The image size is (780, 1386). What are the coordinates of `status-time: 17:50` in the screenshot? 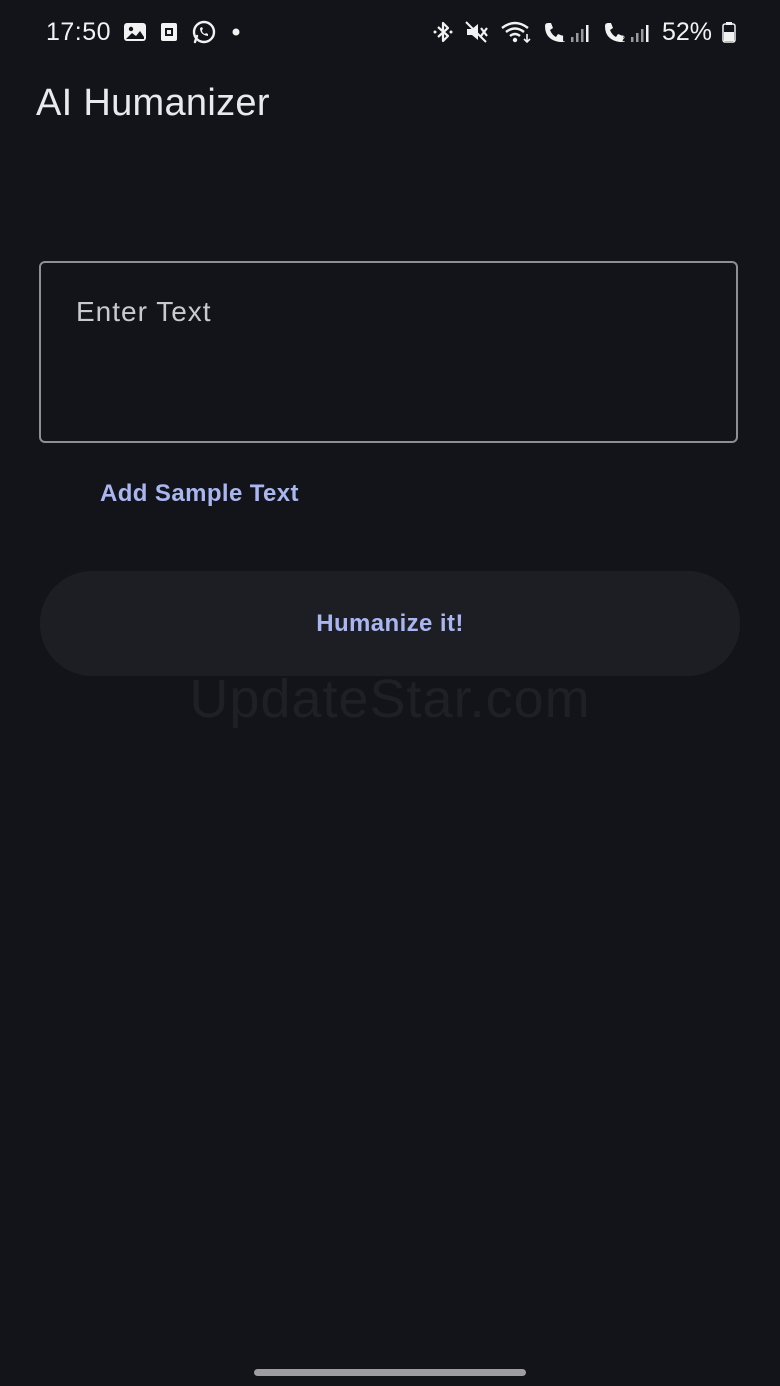 It's located at (79, 31).